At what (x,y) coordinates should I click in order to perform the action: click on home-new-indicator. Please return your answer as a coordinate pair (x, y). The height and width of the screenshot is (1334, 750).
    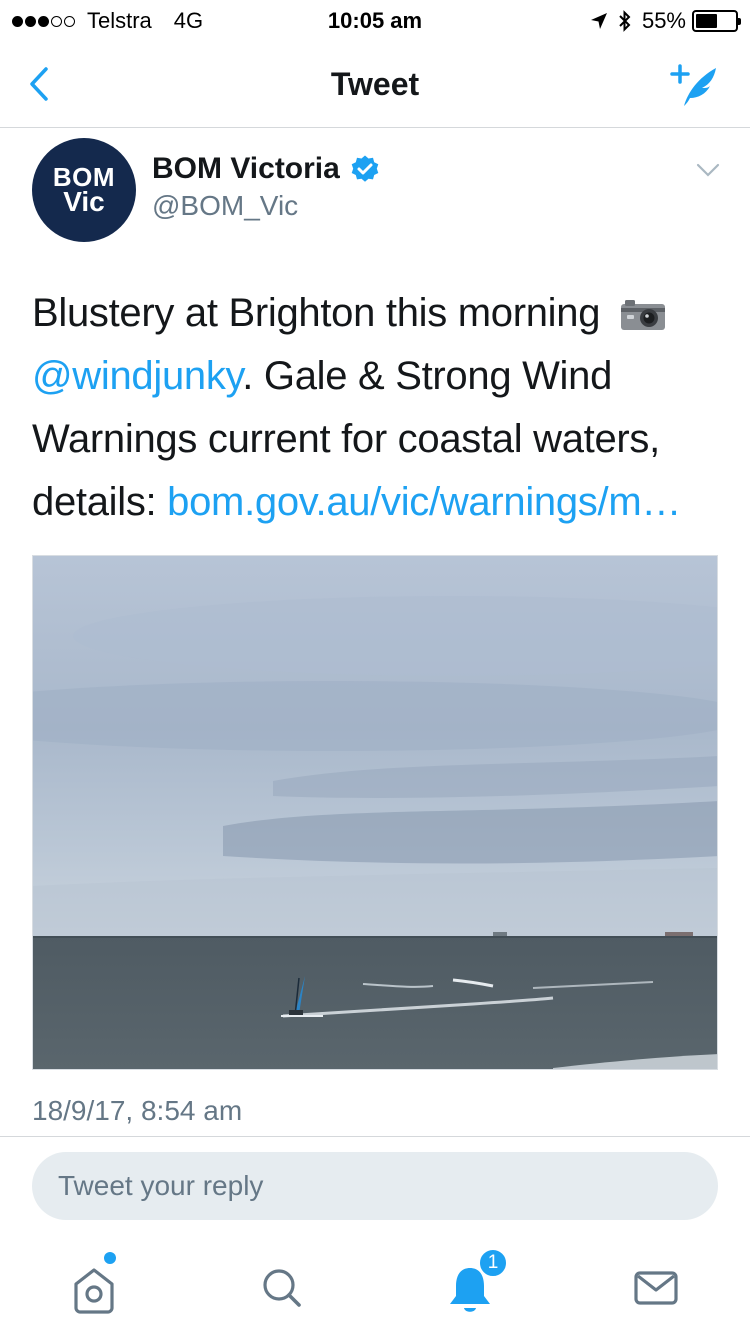
    Looking at the image, I should click on (110, 1258).